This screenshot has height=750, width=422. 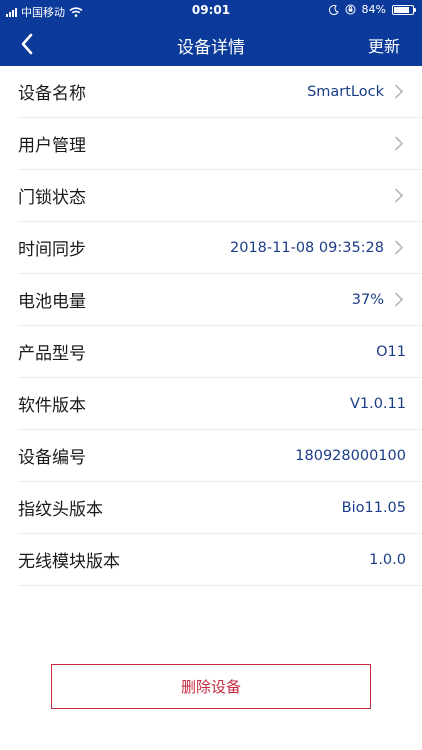 What do you see at coordinates (52, 146) in the screenshot?
I see `row-label: 用户管理` at bounding box center [52, 146].